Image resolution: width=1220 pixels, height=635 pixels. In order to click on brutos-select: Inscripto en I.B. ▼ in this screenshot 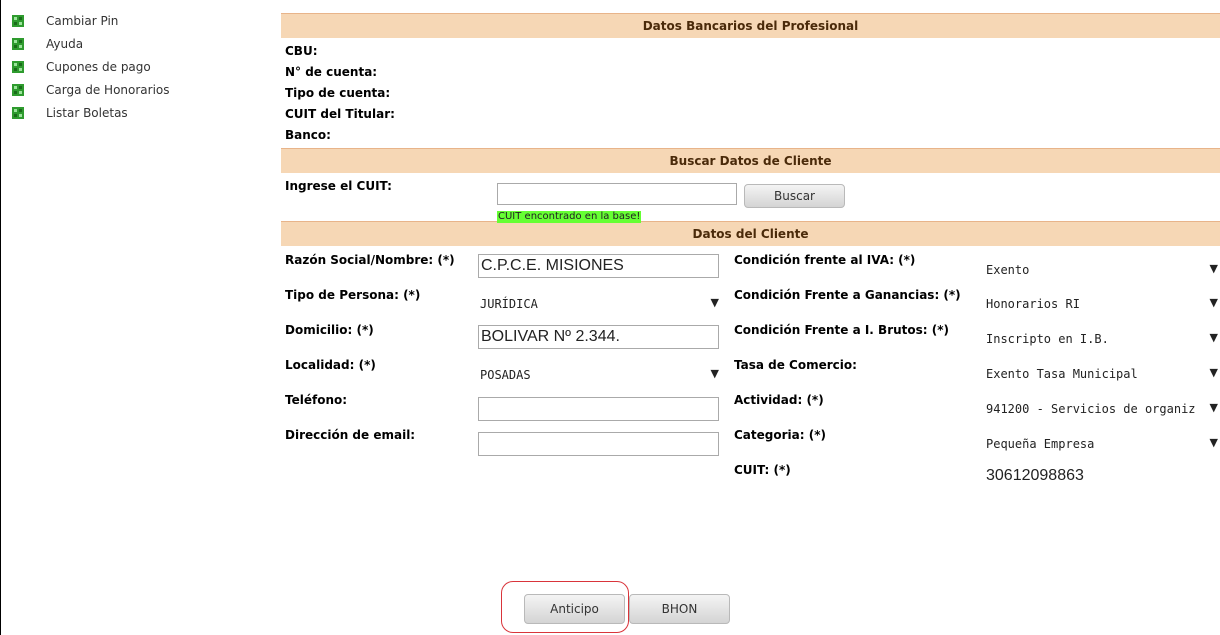, I will do `click(1102, 337)`.